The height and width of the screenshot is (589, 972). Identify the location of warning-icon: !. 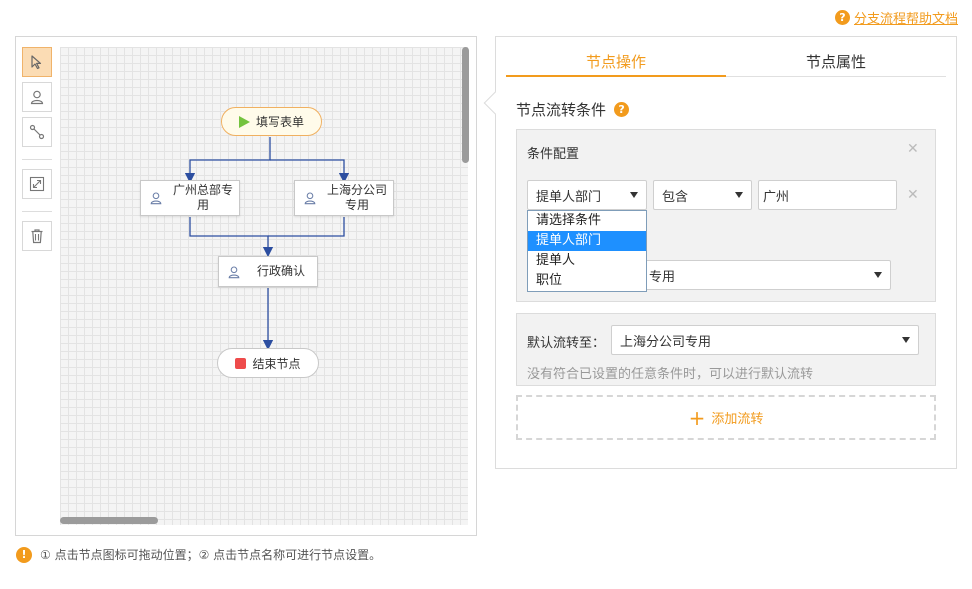
(24, 554).